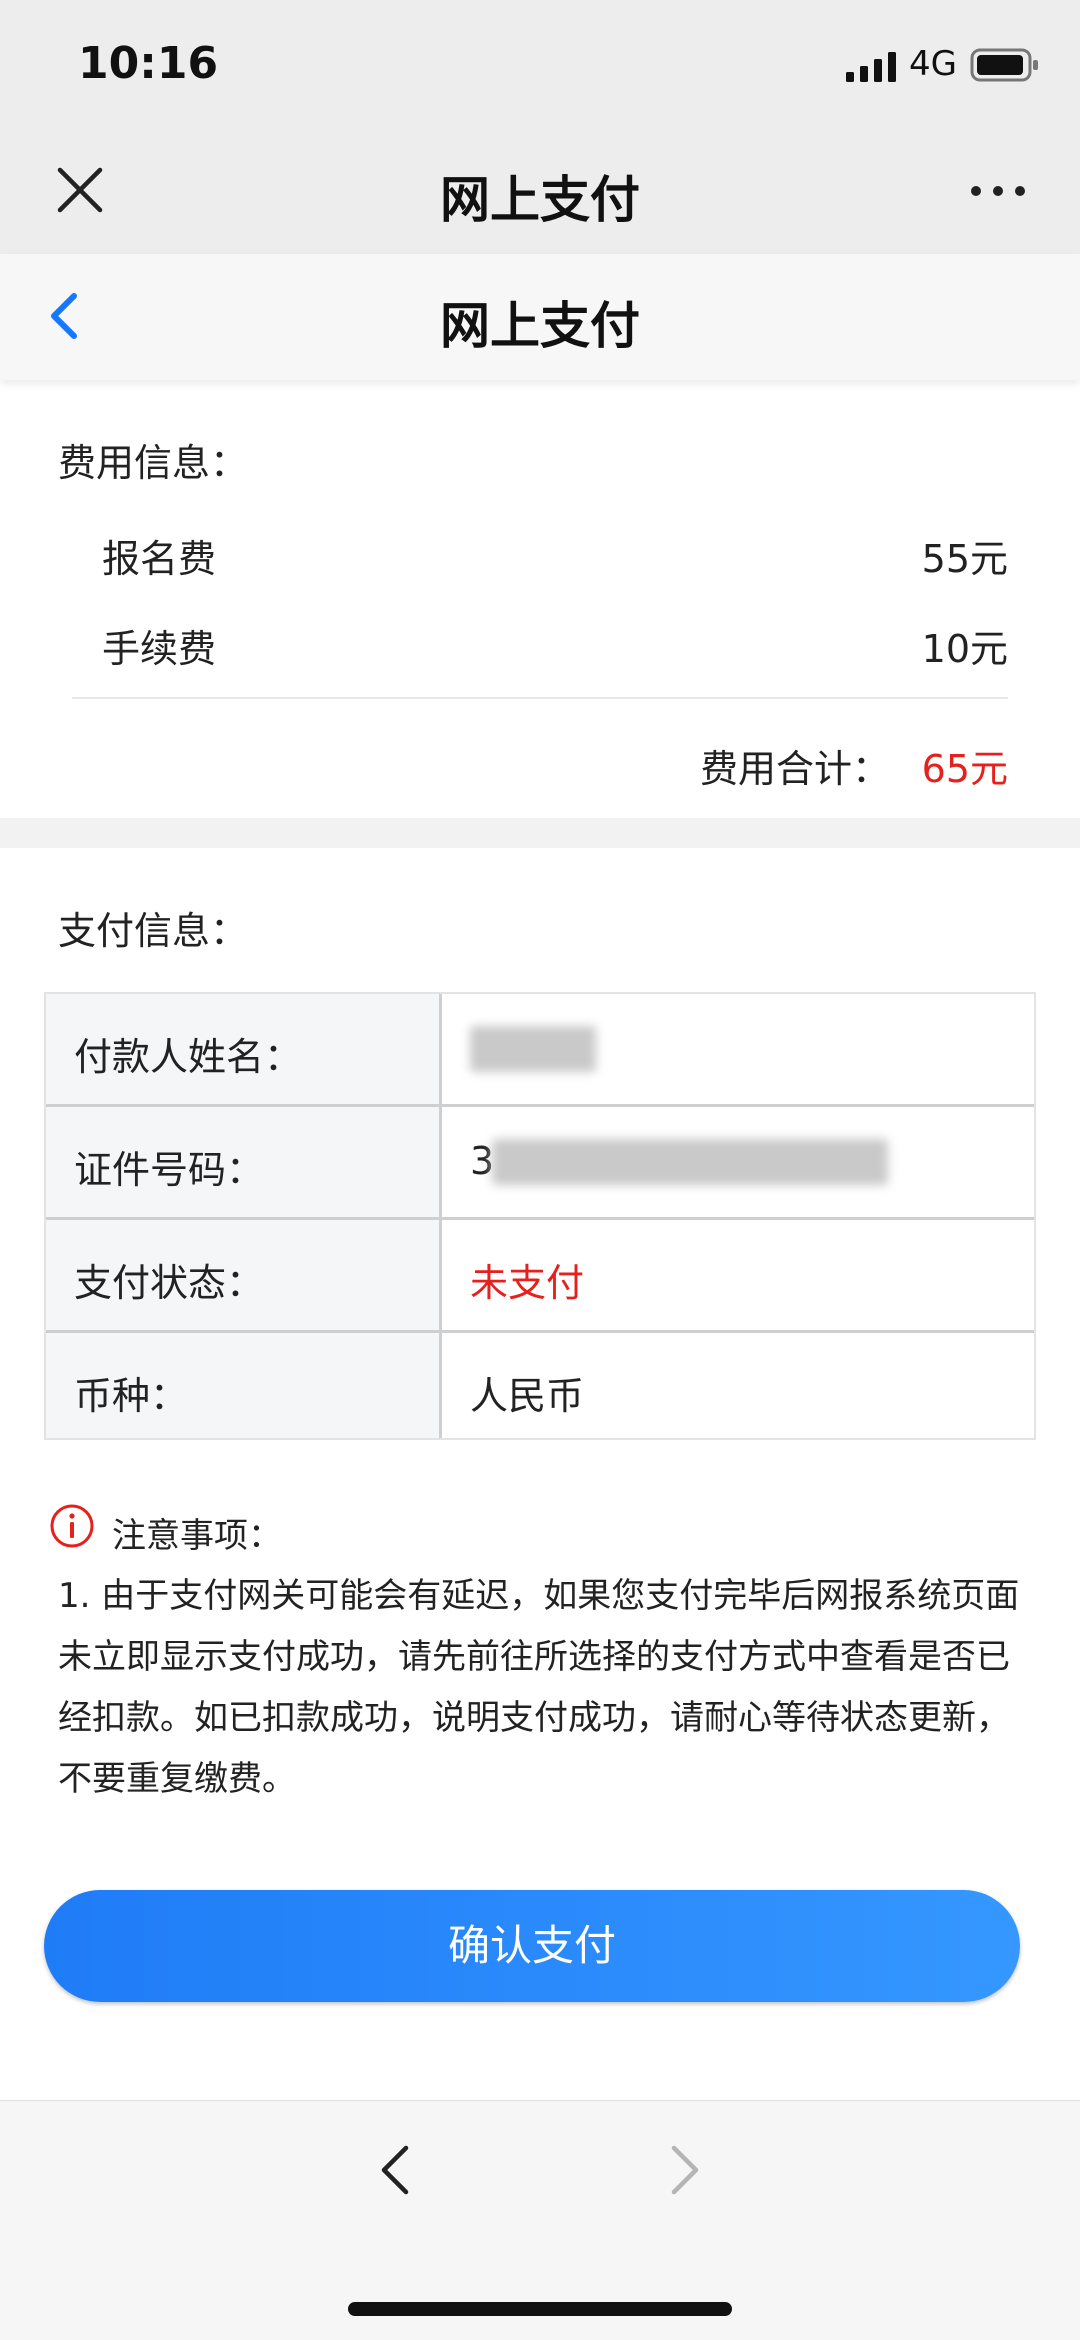 This screenshot has width=1080, height=2340. Describe the element at coordinates (169, 1283) in the screenshot. I see `payment-status-label: 支付状态：` at that location.